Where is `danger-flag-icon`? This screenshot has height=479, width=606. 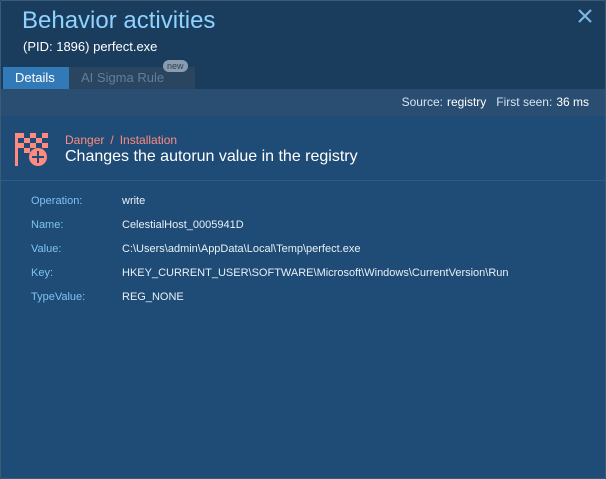
danger-flag-icon is located at coordinates (32, 150).